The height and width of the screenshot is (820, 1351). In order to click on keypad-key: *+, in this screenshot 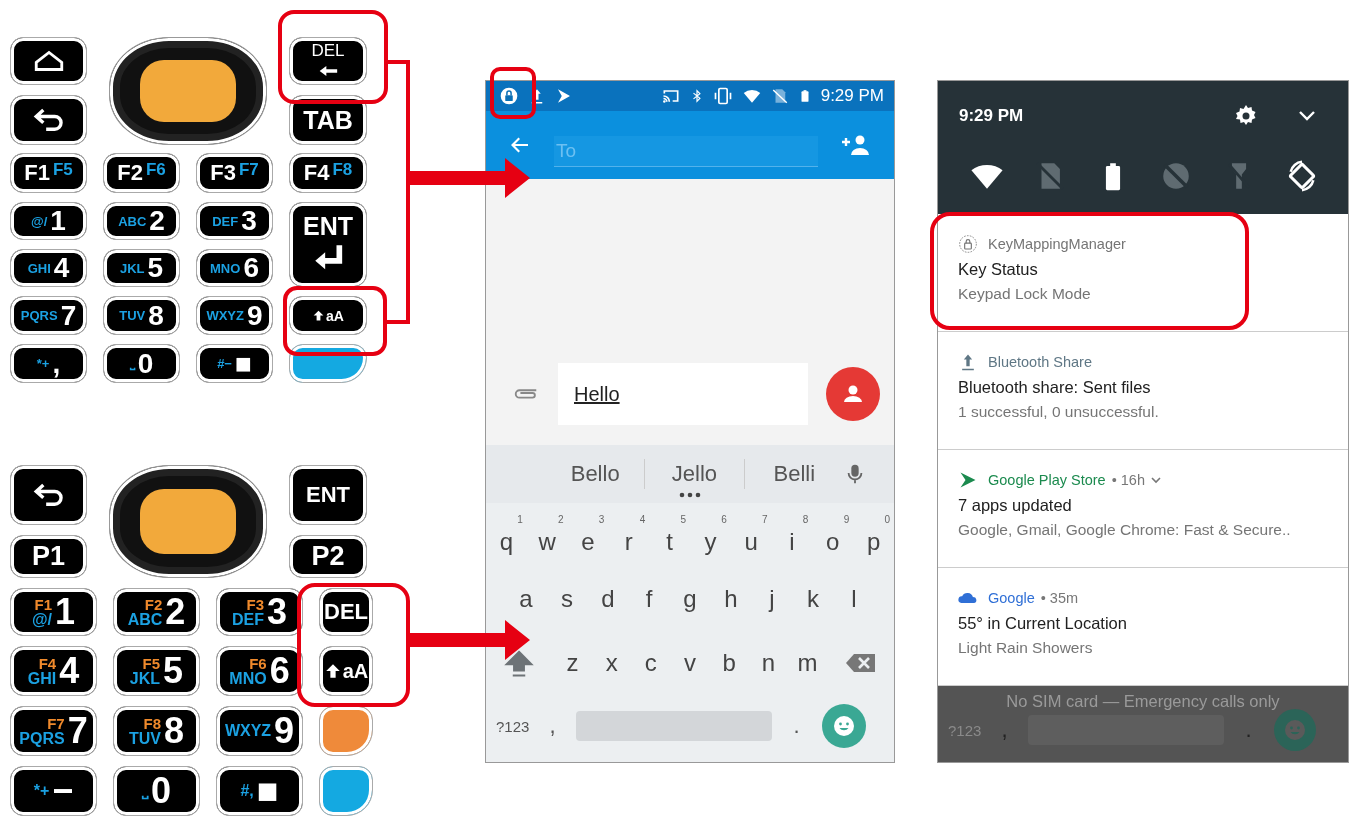, I will do `click(48, 363)`.